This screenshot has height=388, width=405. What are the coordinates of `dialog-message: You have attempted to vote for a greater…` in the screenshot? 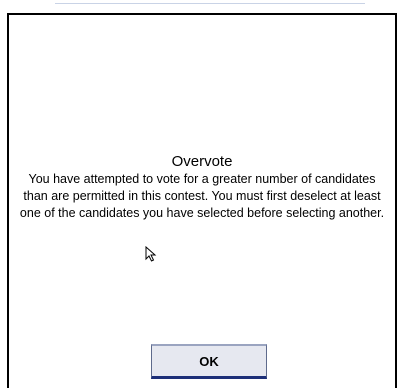 It's located at (202, 196).